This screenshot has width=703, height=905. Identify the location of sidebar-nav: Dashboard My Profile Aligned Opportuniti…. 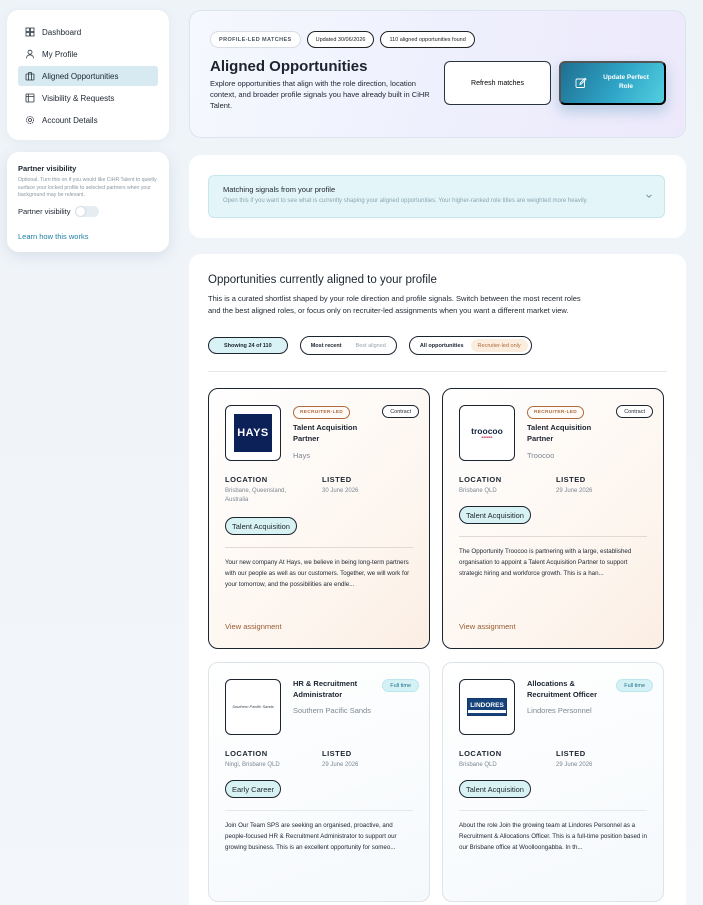
(88, 75).